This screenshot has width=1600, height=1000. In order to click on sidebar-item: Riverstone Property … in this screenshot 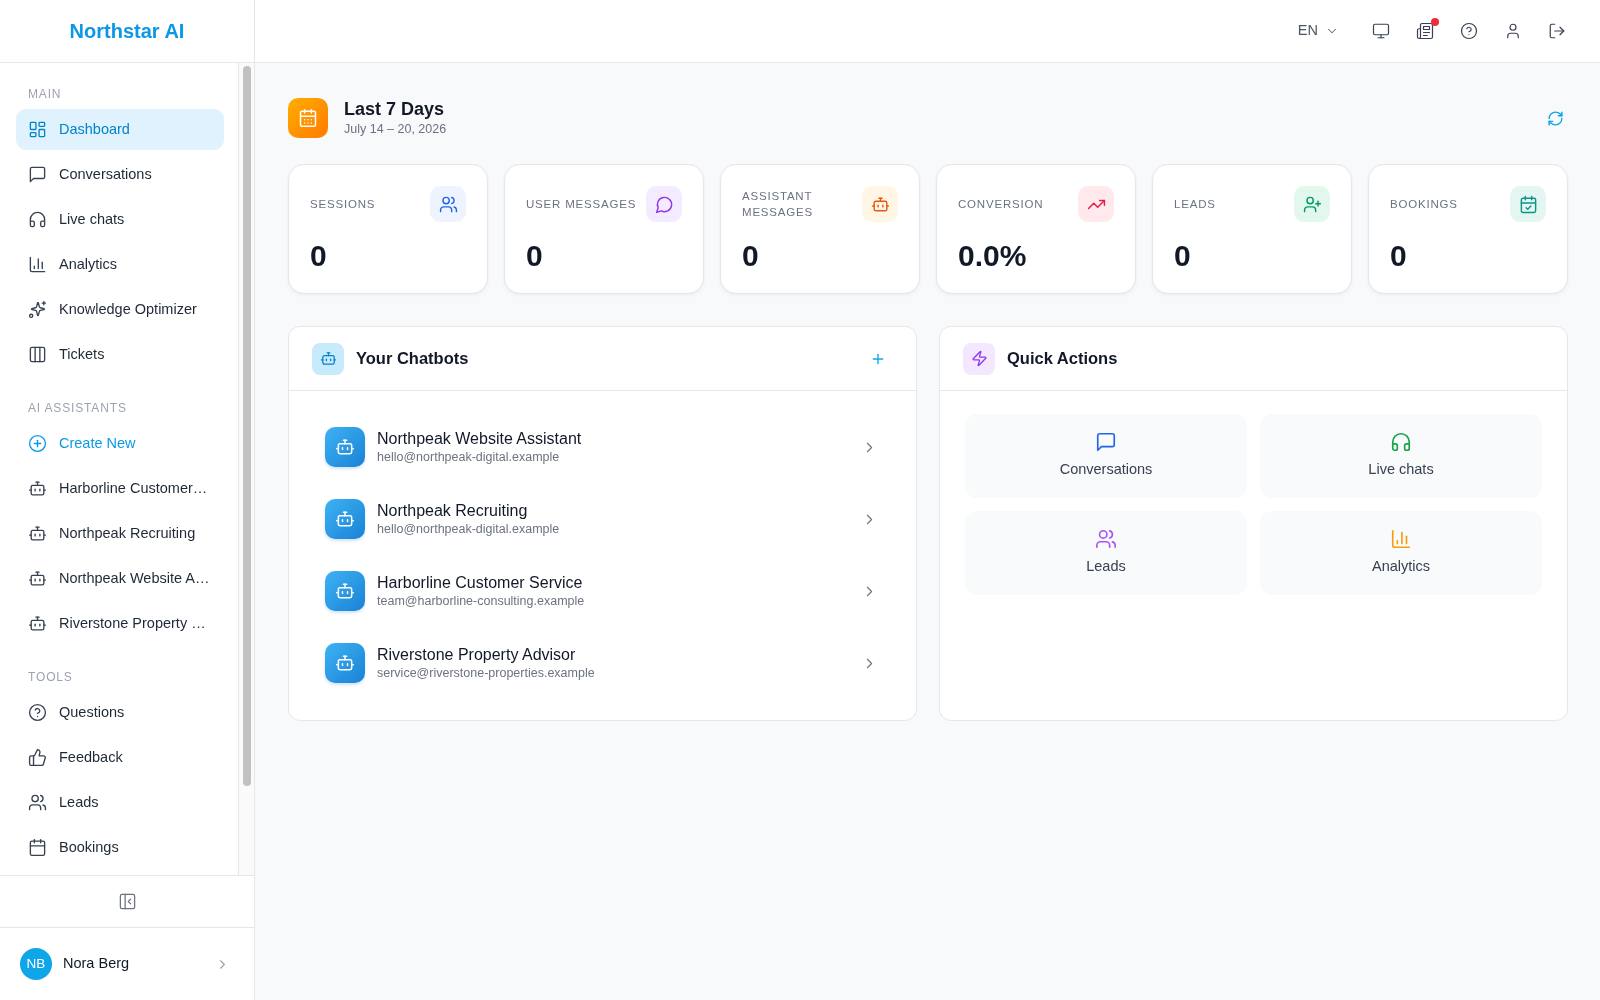, I will do `click(120, 623)`.